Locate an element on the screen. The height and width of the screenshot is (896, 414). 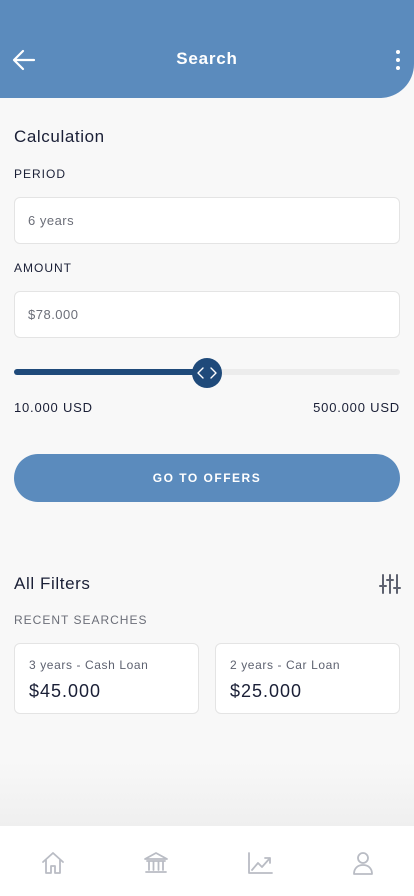
recent-search-card: 3 years - Cash Loan $45.000 is located at coordinates (106, 678).